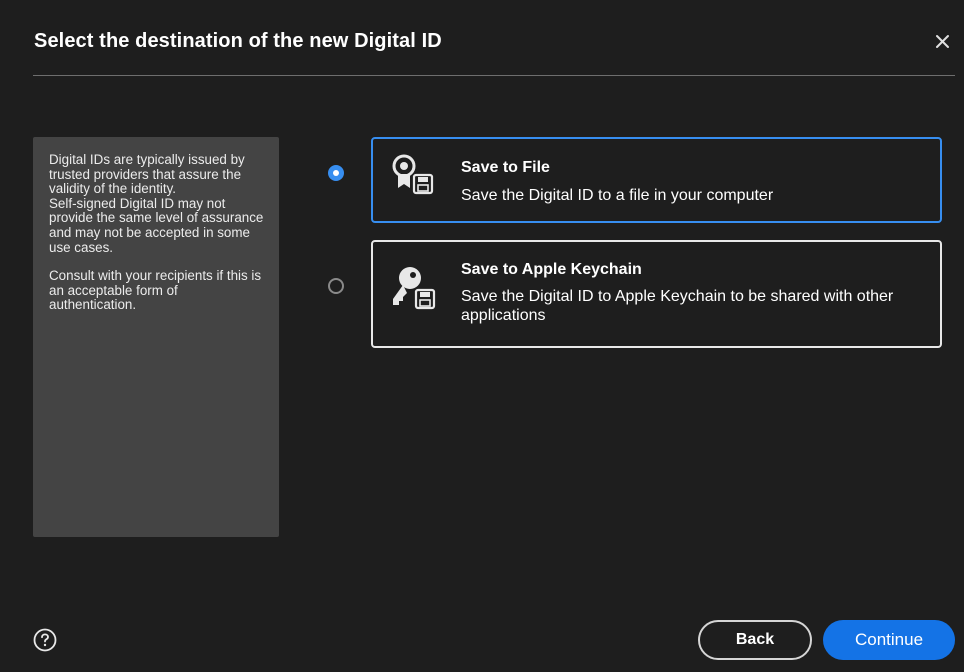 The width and height of the screenshot is (964, 672). What do you see at coordinates (505, 167) in the screenshot?
I see `option-title: Save to File` at bounding box center [505, 167].